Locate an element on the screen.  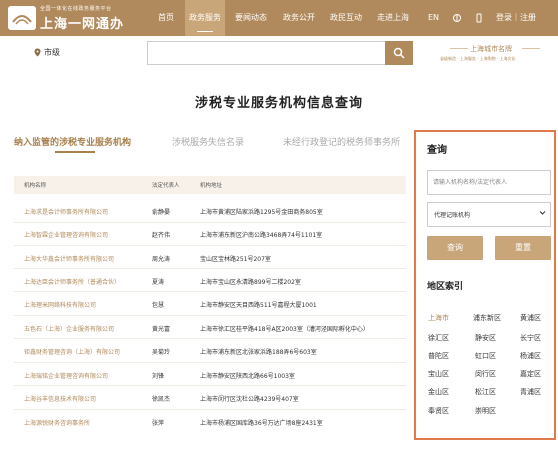
table-row-name: 上海求是会计师事务所有限公司 is located at coordinates (66, 211).